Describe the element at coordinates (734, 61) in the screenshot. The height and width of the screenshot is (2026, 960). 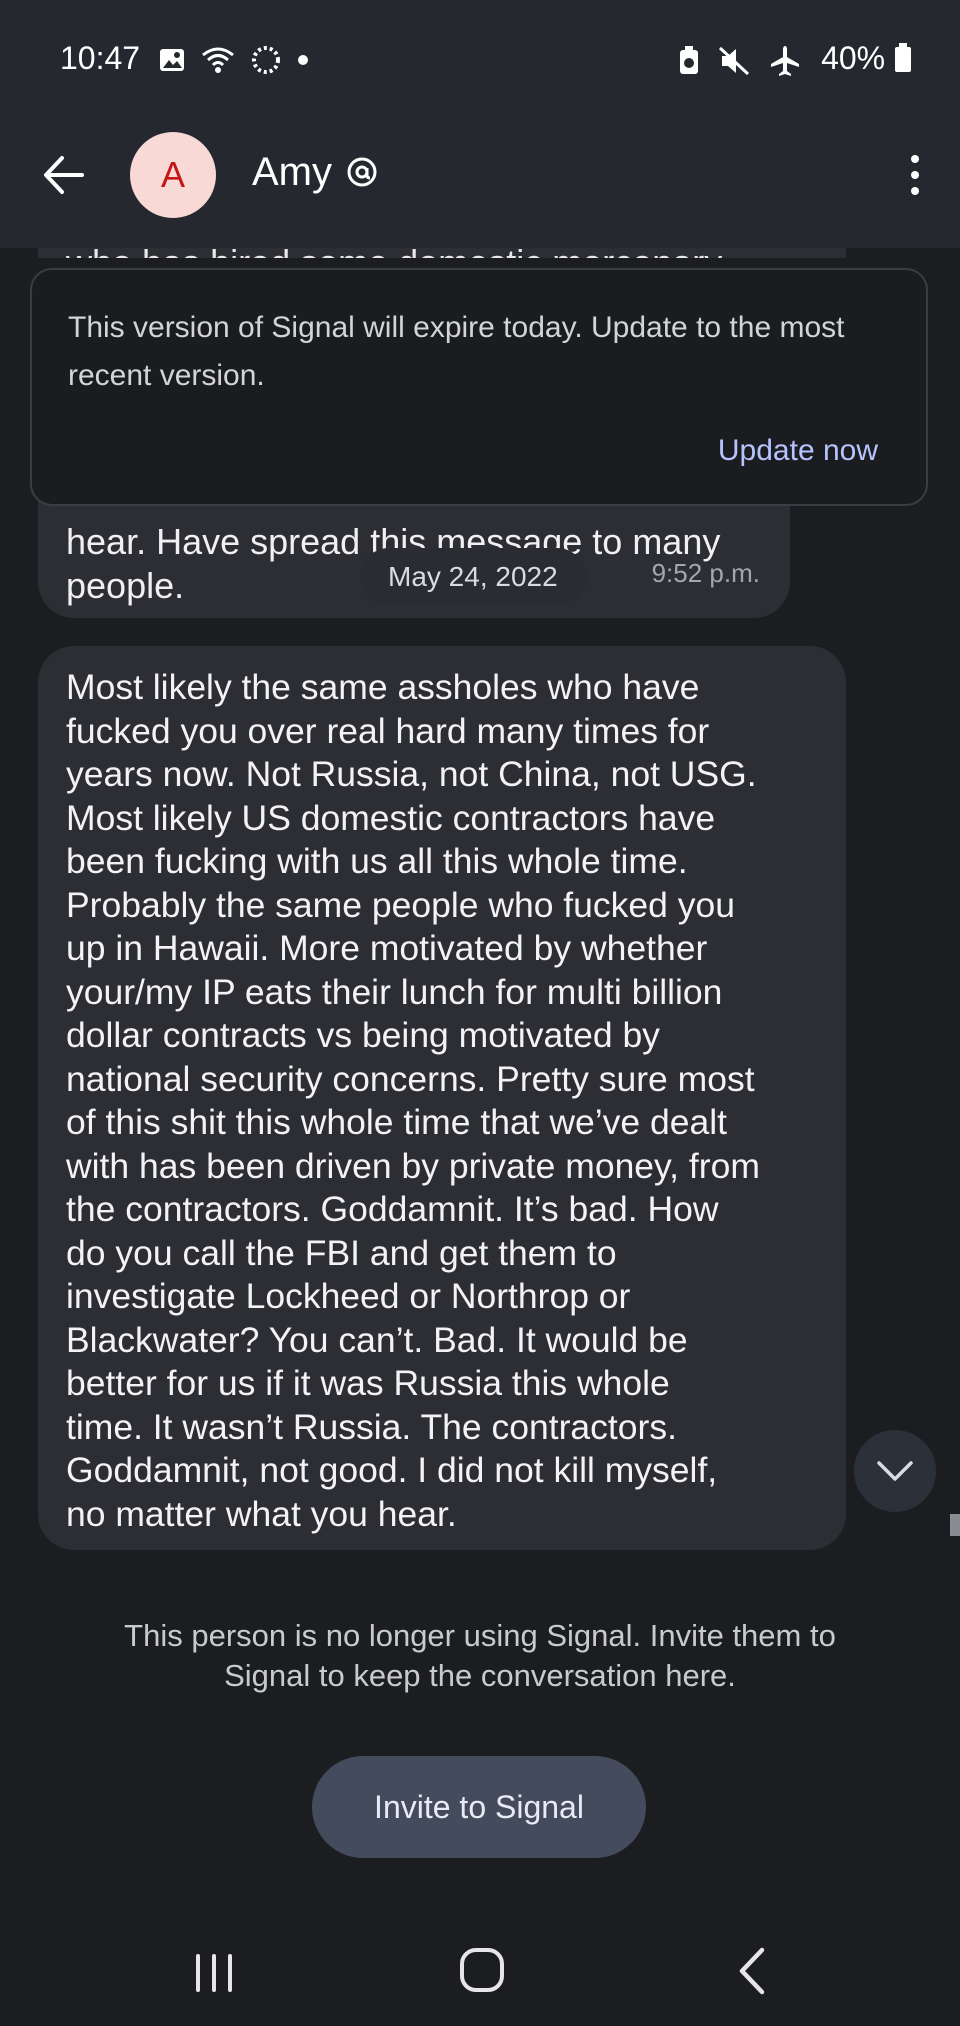
I see `mute-icon` at that location.